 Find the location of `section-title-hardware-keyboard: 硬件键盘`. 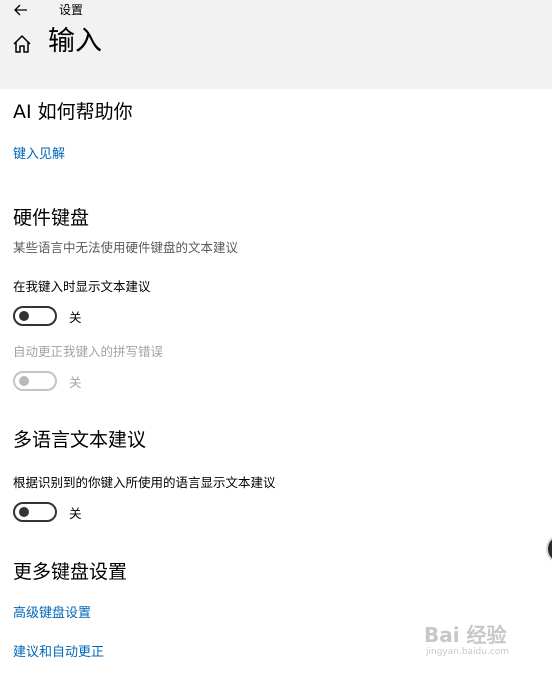

section-title-hardware-keyboard: 硬件键盘 is located at coordinates (51, 218).